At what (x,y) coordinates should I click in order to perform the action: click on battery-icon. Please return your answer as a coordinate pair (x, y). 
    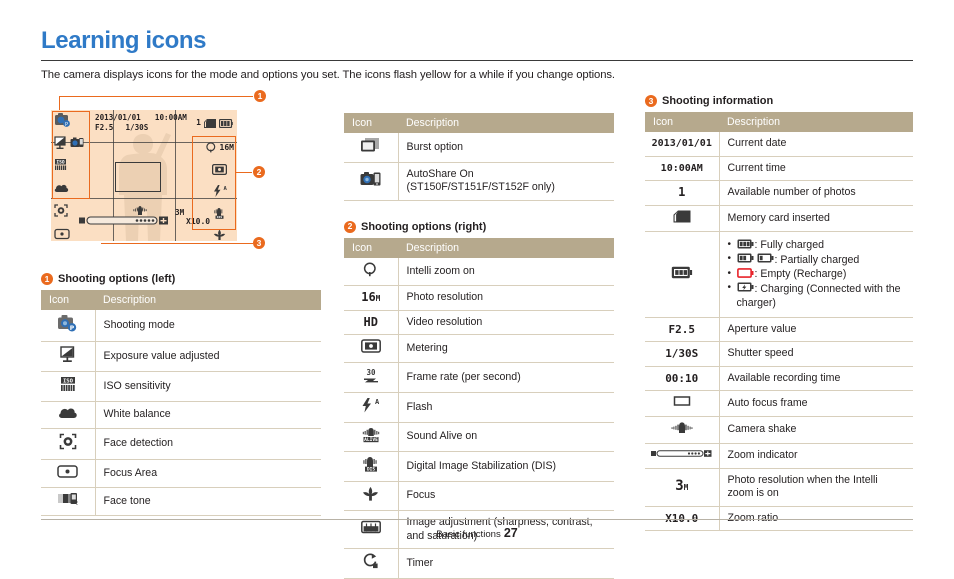
    Looking at the image, I should click on (225, 122).